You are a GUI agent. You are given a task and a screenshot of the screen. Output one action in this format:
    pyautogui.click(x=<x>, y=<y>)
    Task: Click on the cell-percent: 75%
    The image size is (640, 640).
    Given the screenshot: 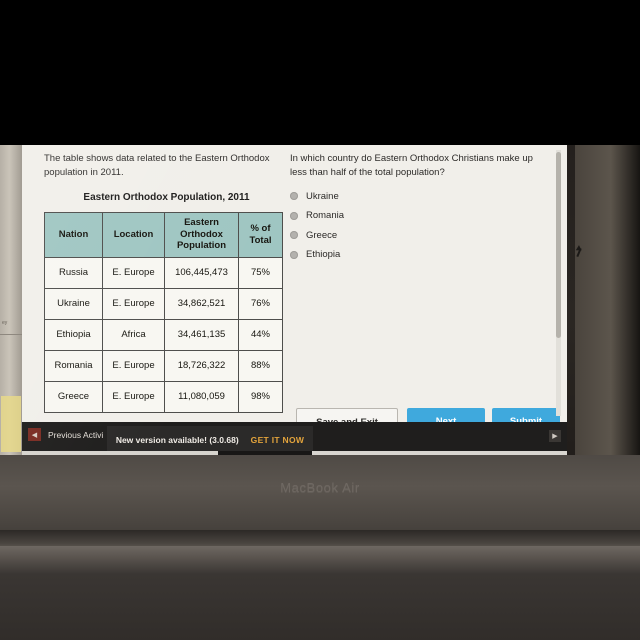 What is the action you would take?
    pyautogui.click(x=260, y=272)
    